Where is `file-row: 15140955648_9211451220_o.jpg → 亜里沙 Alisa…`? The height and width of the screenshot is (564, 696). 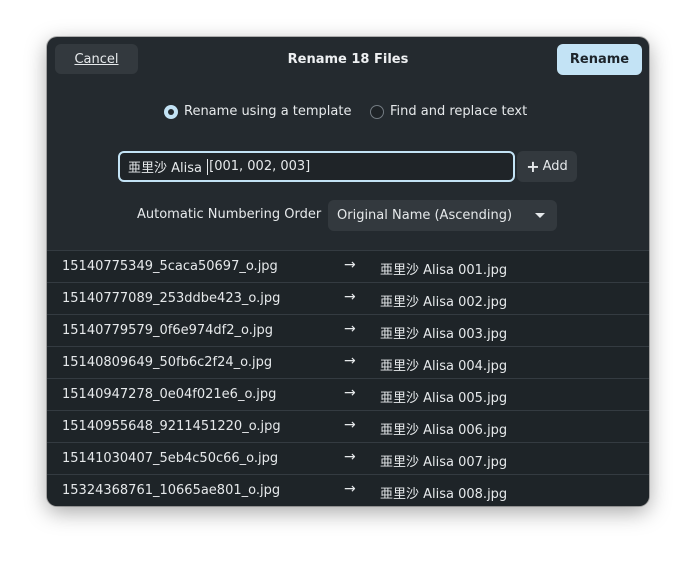
file-row: 15140955648_9211451220_o.jpg → 亜里沙 Alisa… is located at coordinates (348, 426).